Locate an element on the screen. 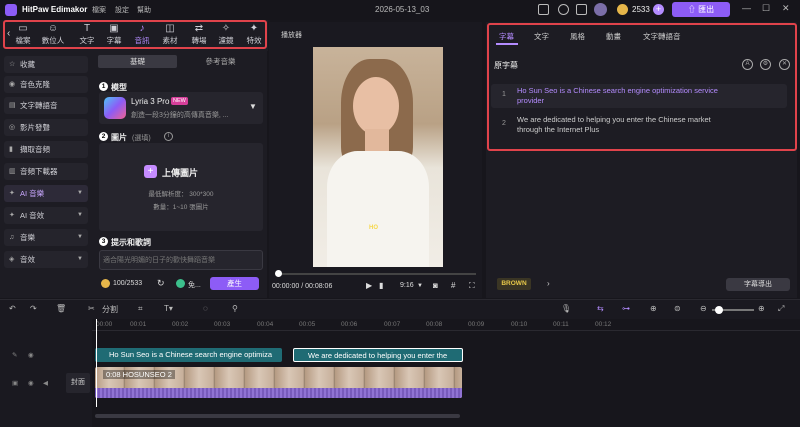 The width and height of the screenshot is (800, 427). export-subtitles-button: 字幕導出 is located at coordinates (758, 284).